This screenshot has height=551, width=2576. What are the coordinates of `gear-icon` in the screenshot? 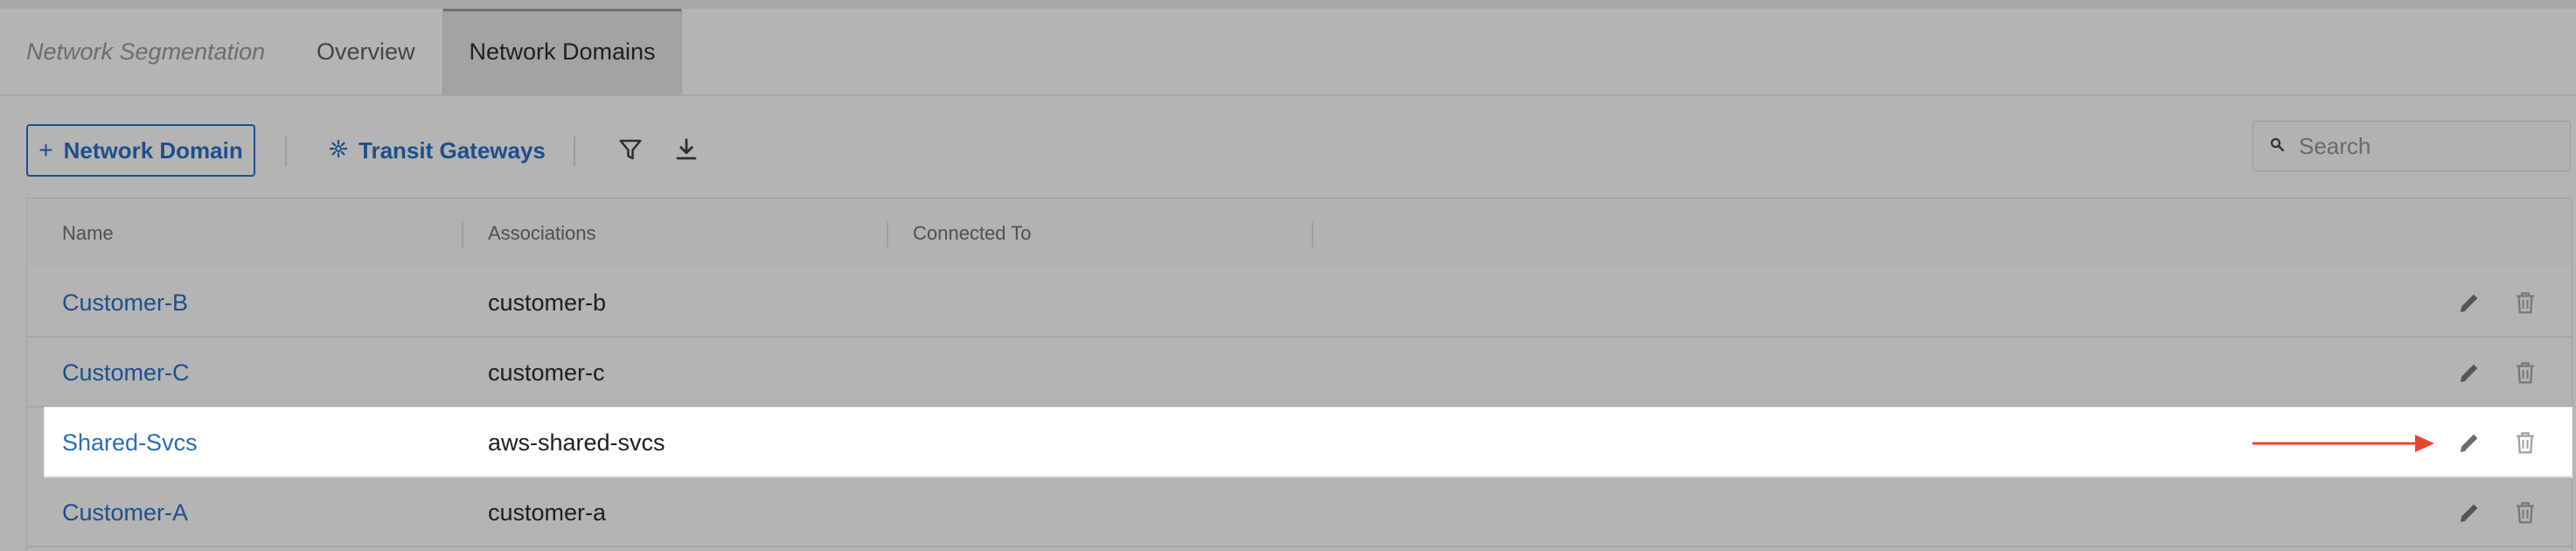 It's located at (338, 150).